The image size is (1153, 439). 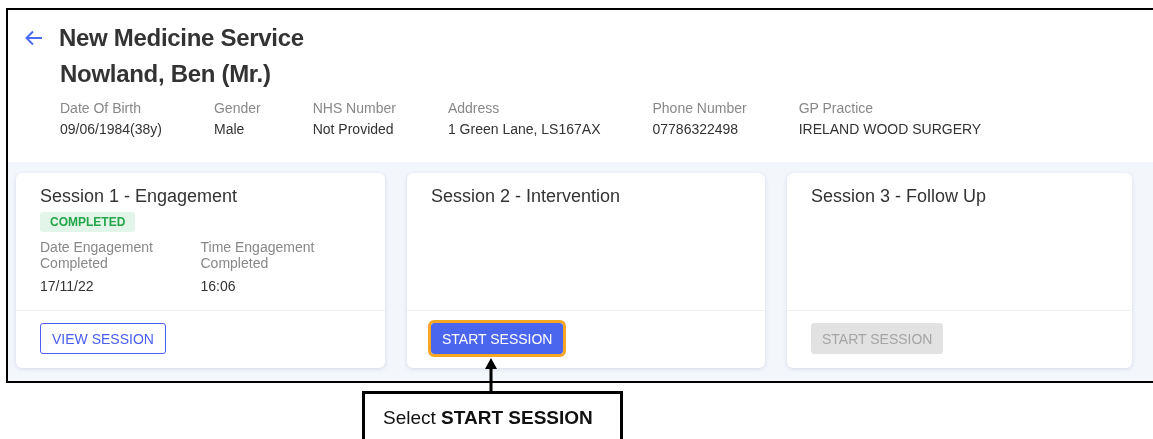 I want to click on field-label: Address, so click(x=474, y=108).